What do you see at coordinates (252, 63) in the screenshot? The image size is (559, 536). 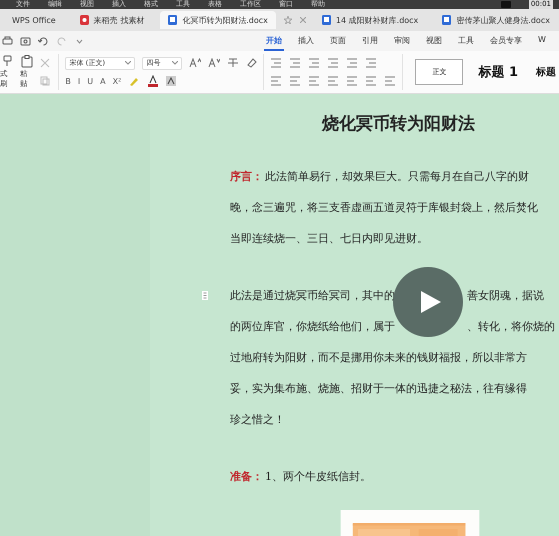 I see `eraser-icon` at bounding box center [252, 63].